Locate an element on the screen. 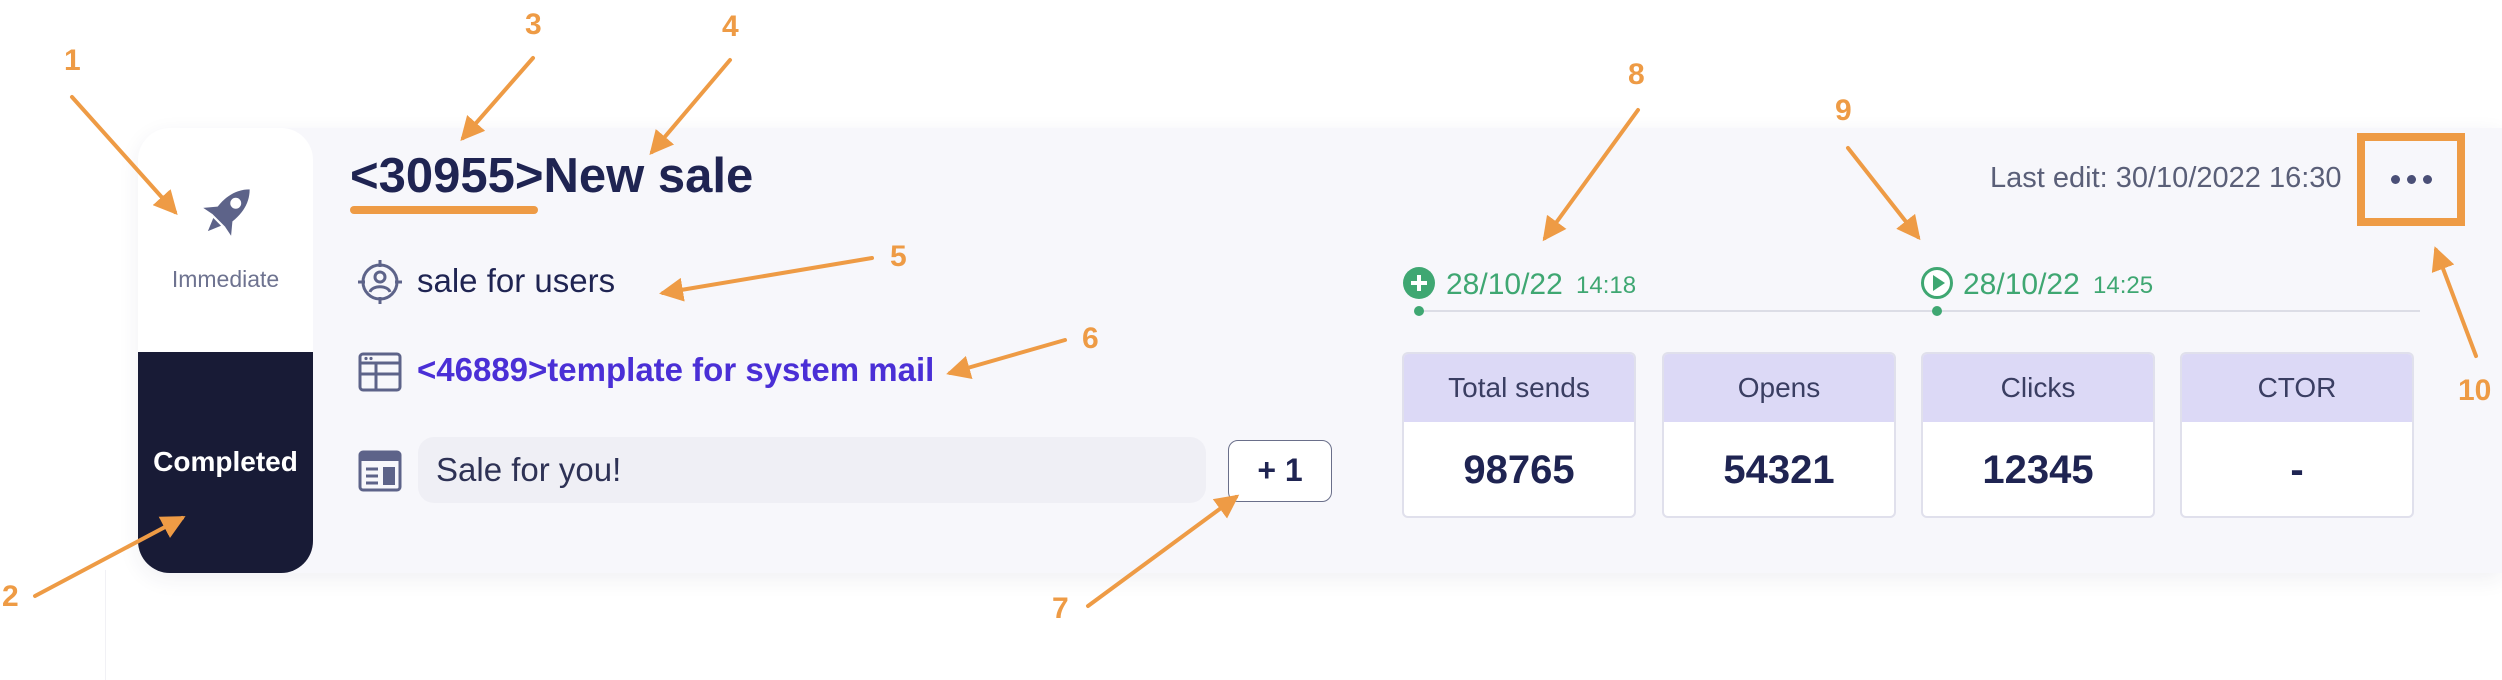 This screenshot has width=2502, height=680. annotation-label-5: 5 is located at coordinates (898, 256).